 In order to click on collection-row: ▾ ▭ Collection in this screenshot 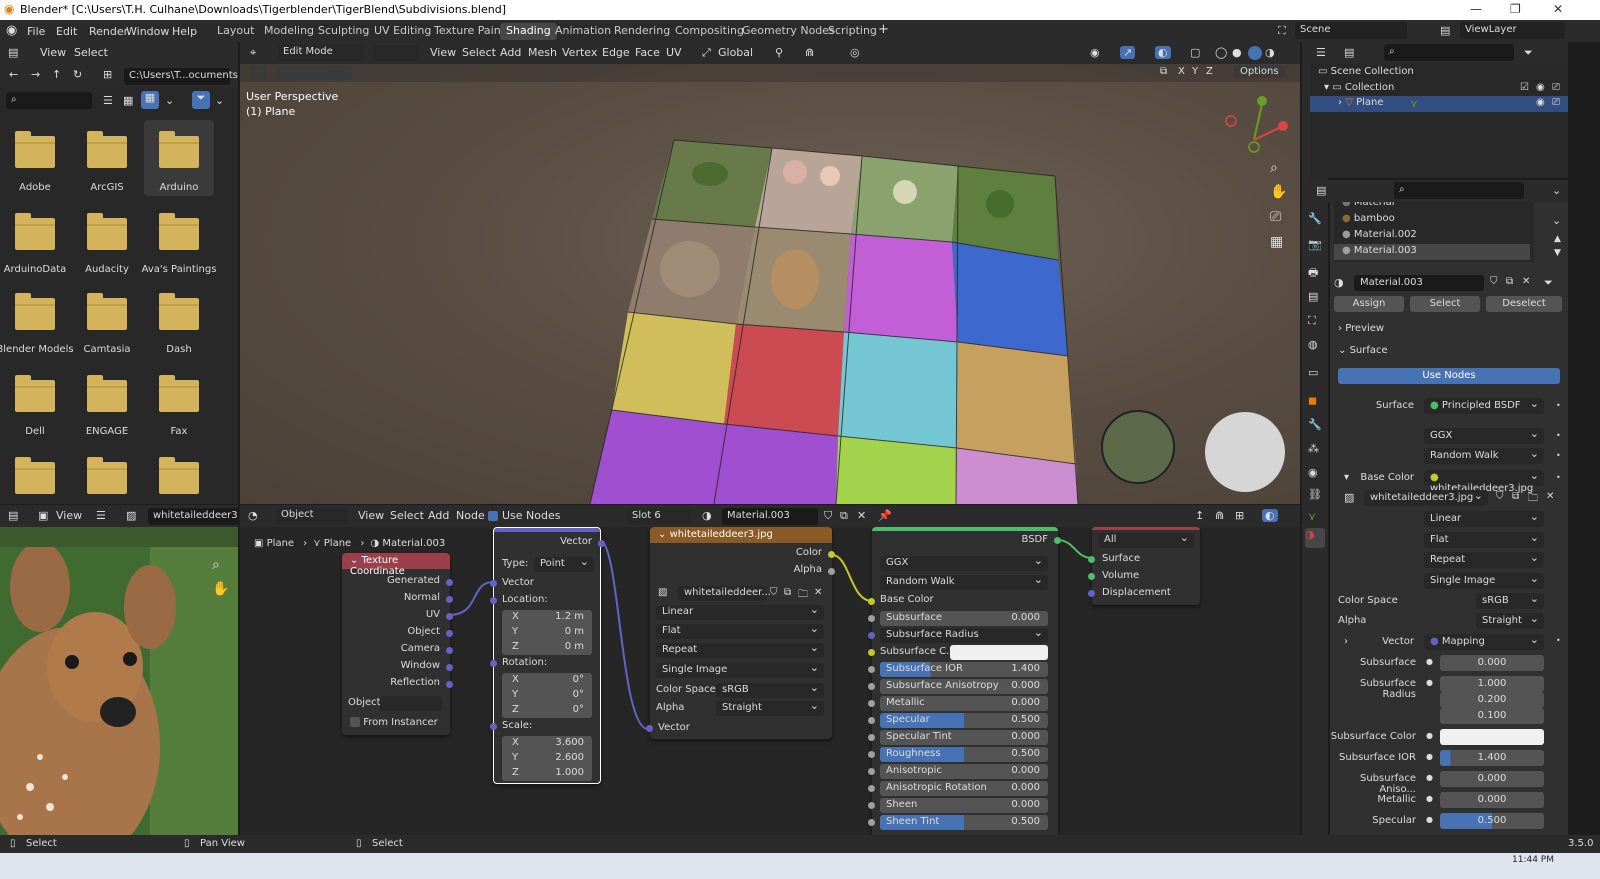, I will do `click(1359, 87)`.